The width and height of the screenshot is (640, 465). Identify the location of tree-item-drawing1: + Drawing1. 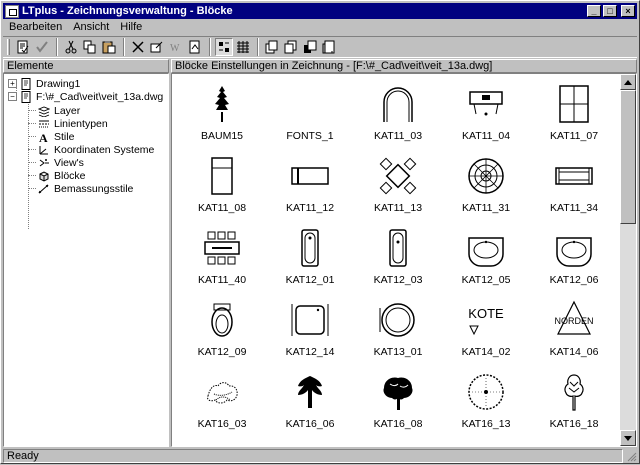
(44, 83).